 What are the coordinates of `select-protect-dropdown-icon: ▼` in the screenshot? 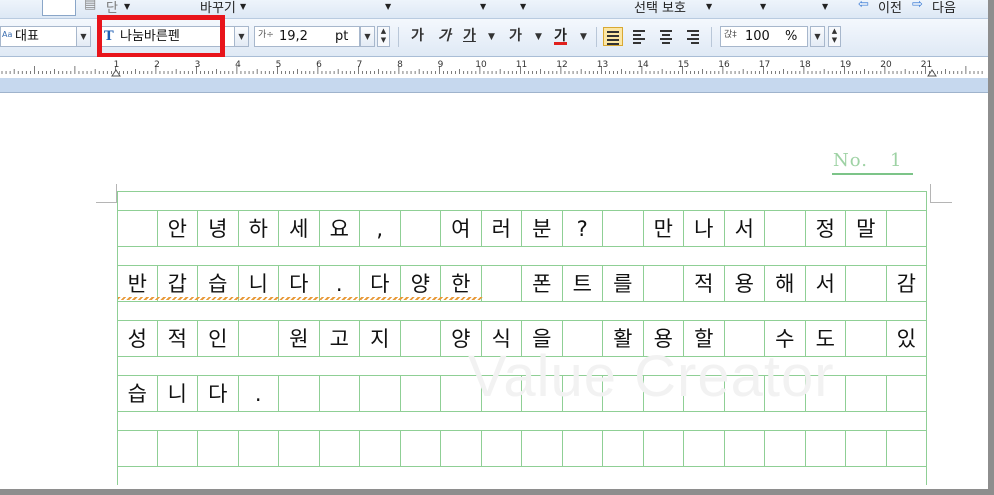 It's located at (709, 6).